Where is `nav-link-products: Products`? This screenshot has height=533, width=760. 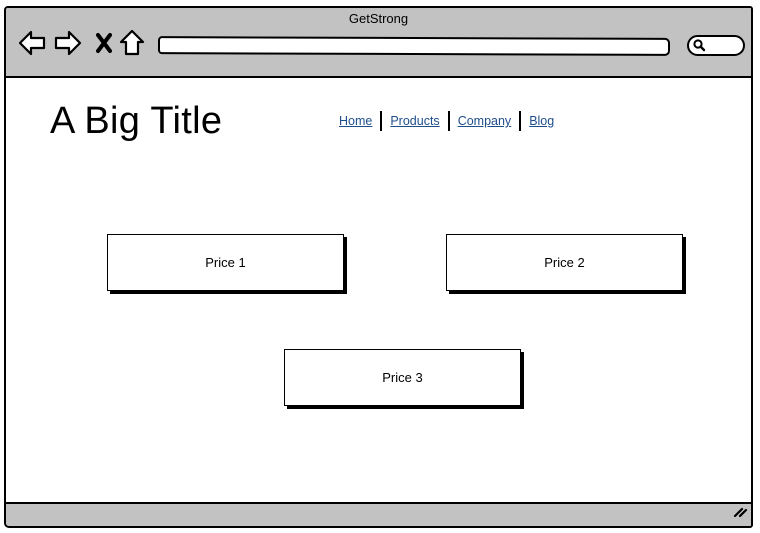 nav-link-products: Products is located at coordinates (414, 121).